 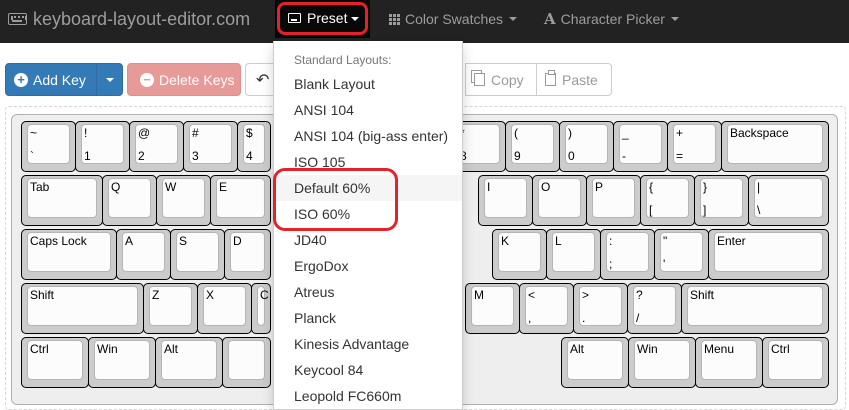 What do you see at coordinates (39, 349) in the screenshot?
I see `key-top-legend: Ctrl` at bounding box center [39, 349].